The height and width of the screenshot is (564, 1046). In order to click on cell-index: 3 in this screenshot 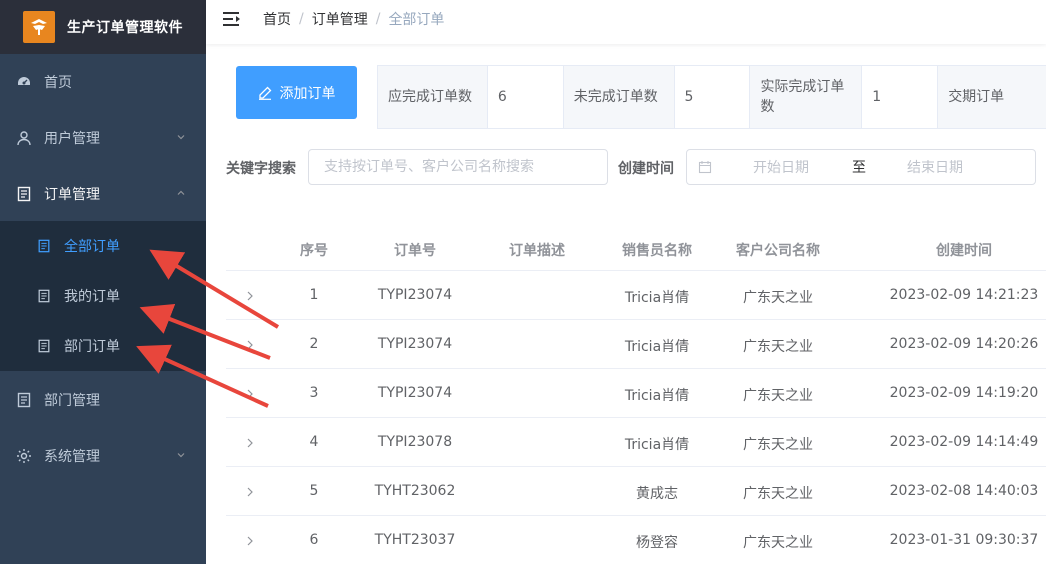, I will do `click(314, 393)`.